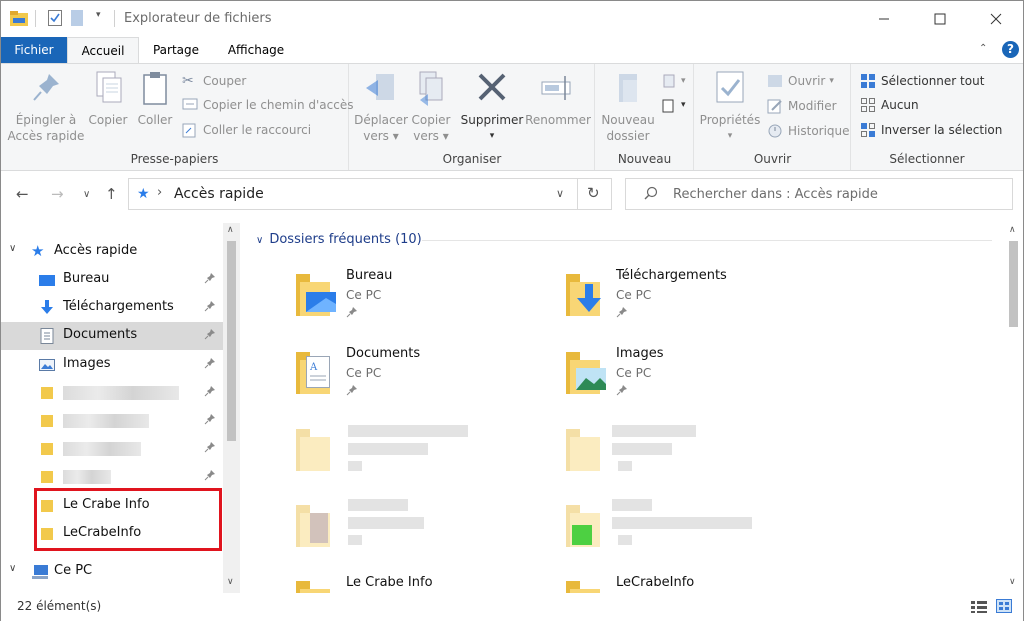 The width and height of the screenshot is (1024, 621). I want to click on easy-access-button: ▾, so click(673, 105).